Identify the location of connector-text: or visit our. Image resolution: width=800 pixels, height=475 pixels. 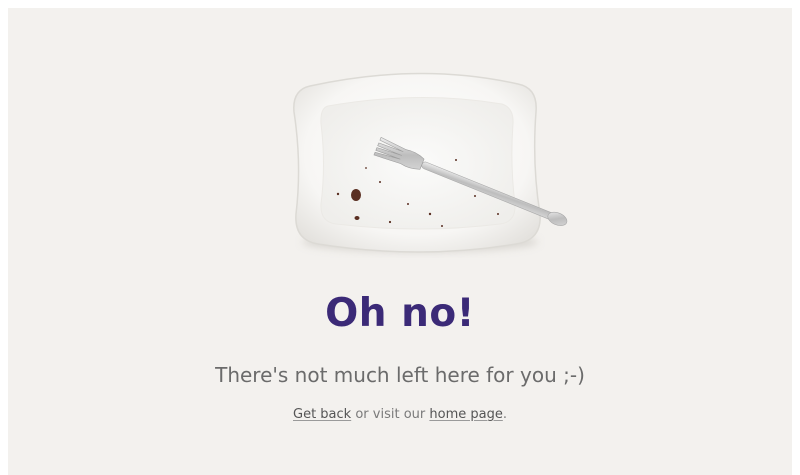
(390, 414).